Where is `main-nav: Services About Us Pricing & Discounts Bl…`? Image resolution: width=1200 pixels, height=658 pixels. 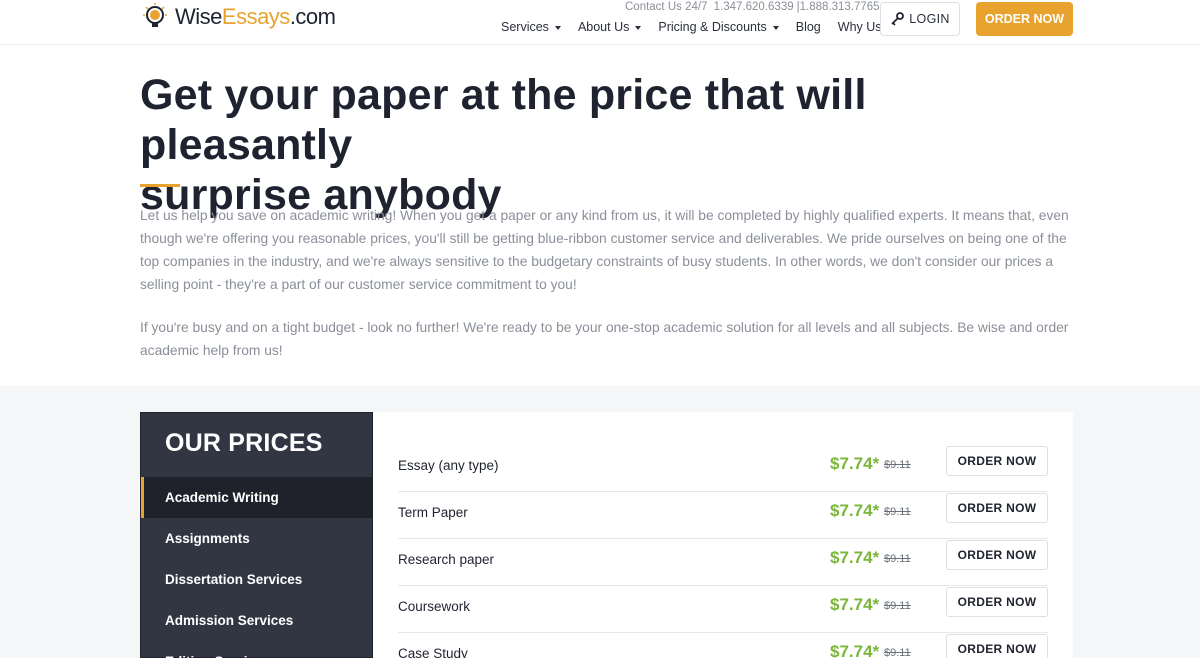 main-nav: Services About Us Pricing & Discounts Bl… is located at coordinates (700, 27).